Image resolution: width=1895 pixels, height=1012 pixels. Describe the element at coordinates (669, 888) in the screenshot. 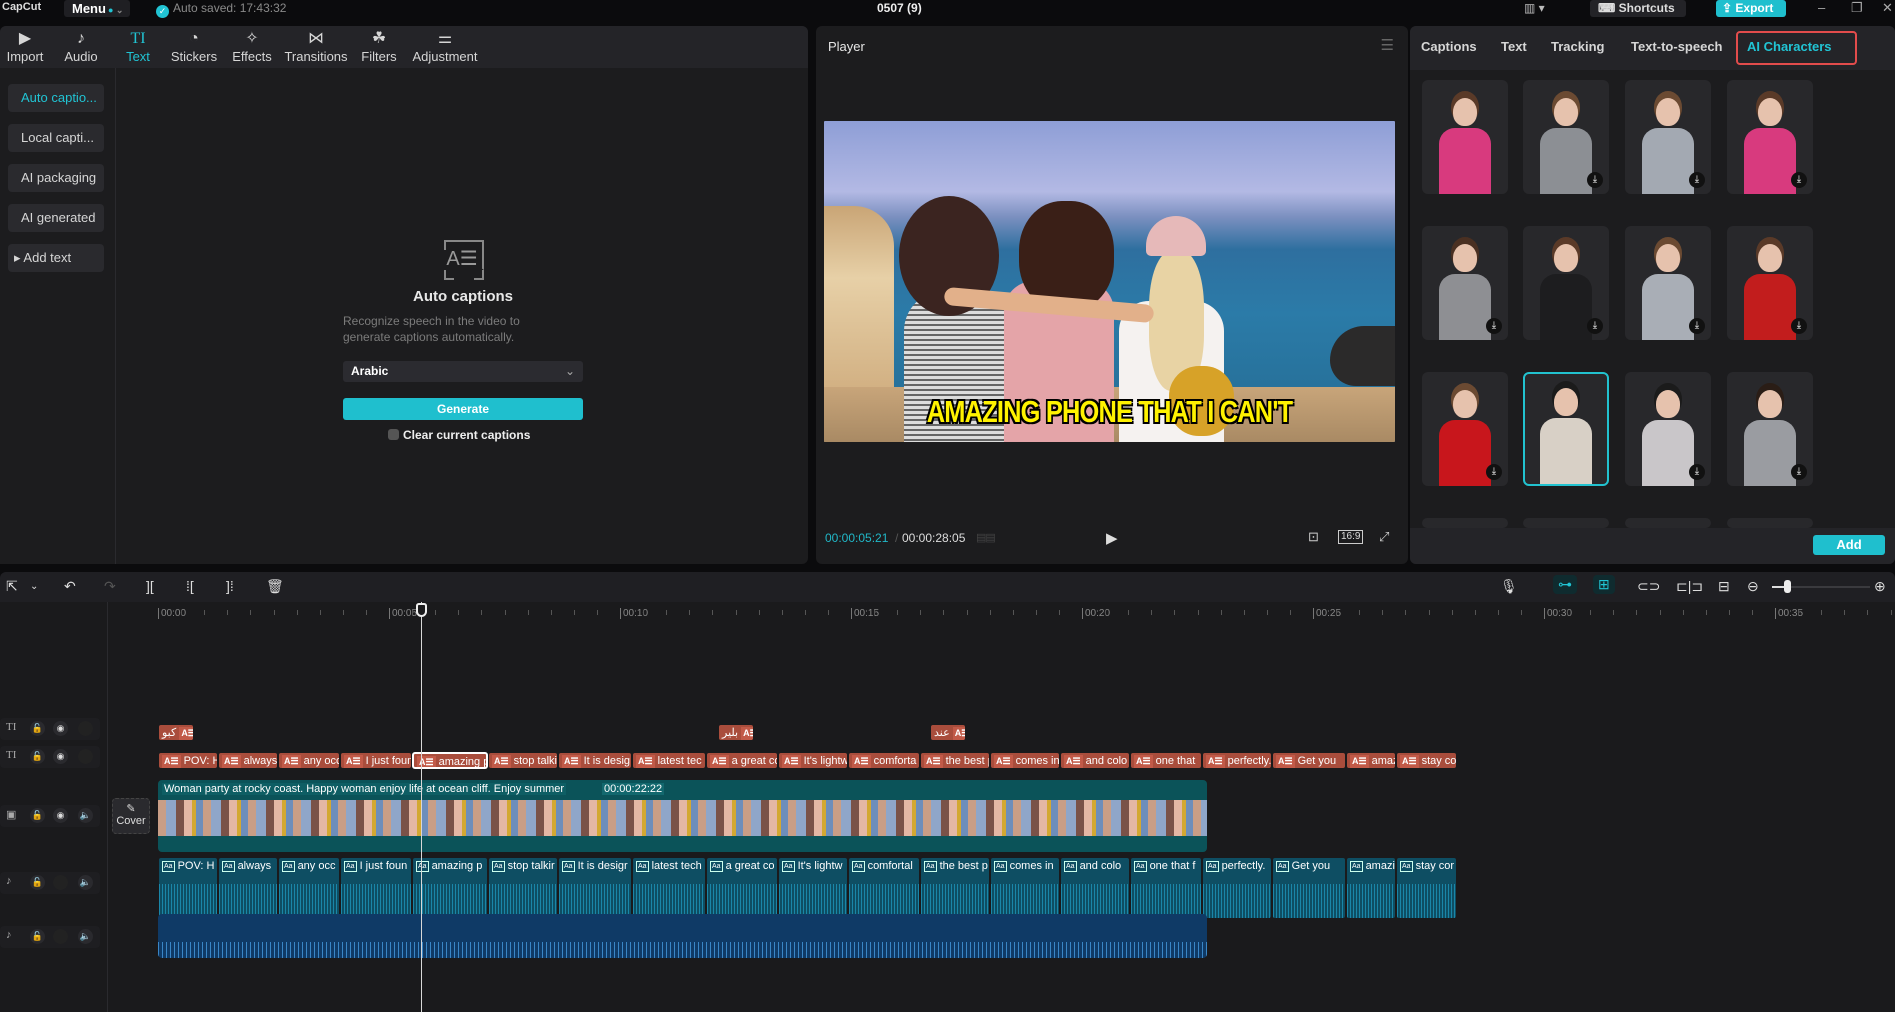

I see `tts-clip: Aa latest tech` at that location.